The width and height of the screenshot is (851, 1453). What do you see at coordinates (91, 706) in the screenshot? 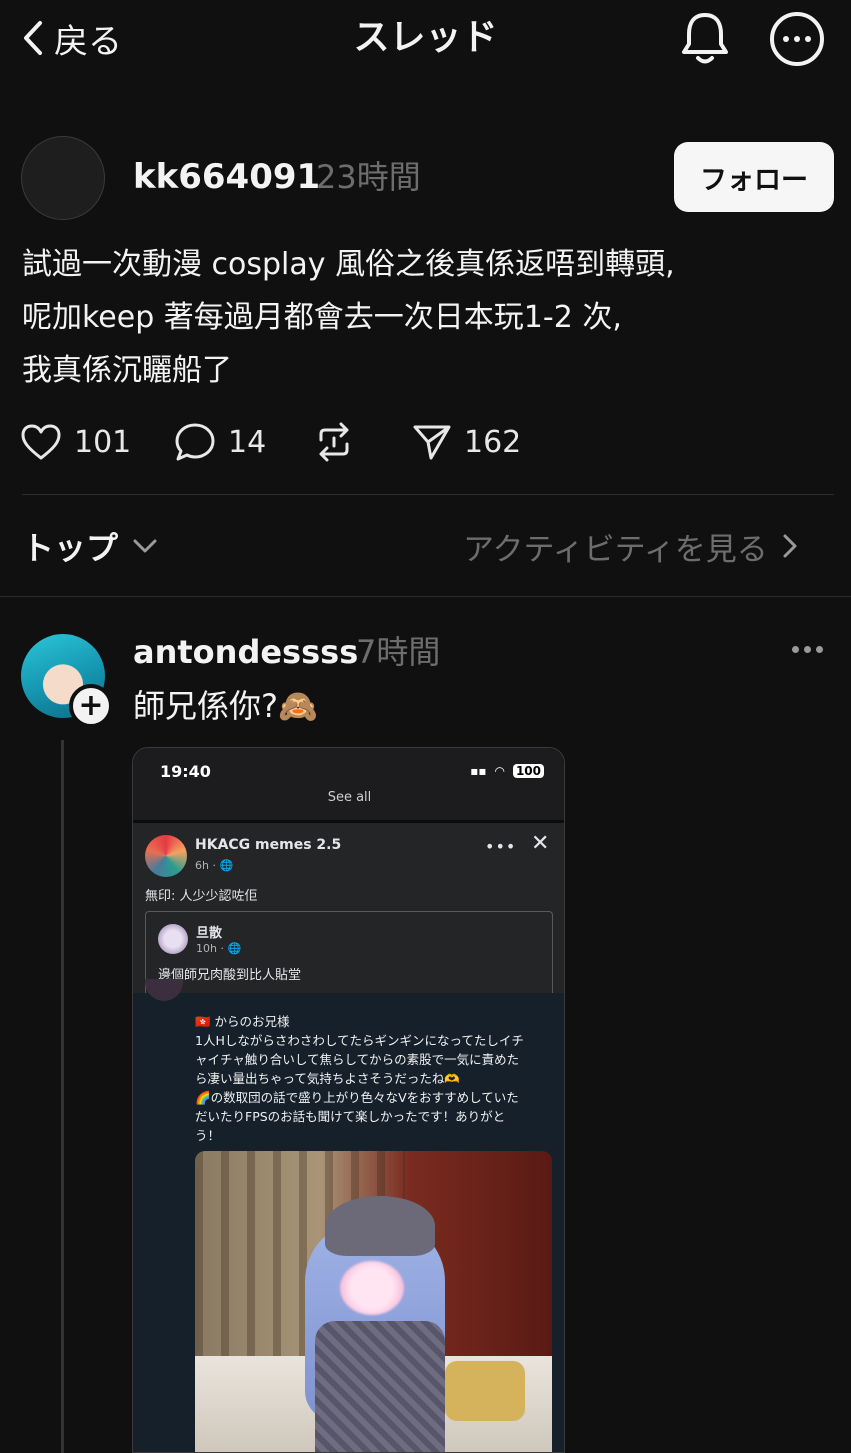
I see `follow-plus-icon: +` at bounding box center [91, 706].